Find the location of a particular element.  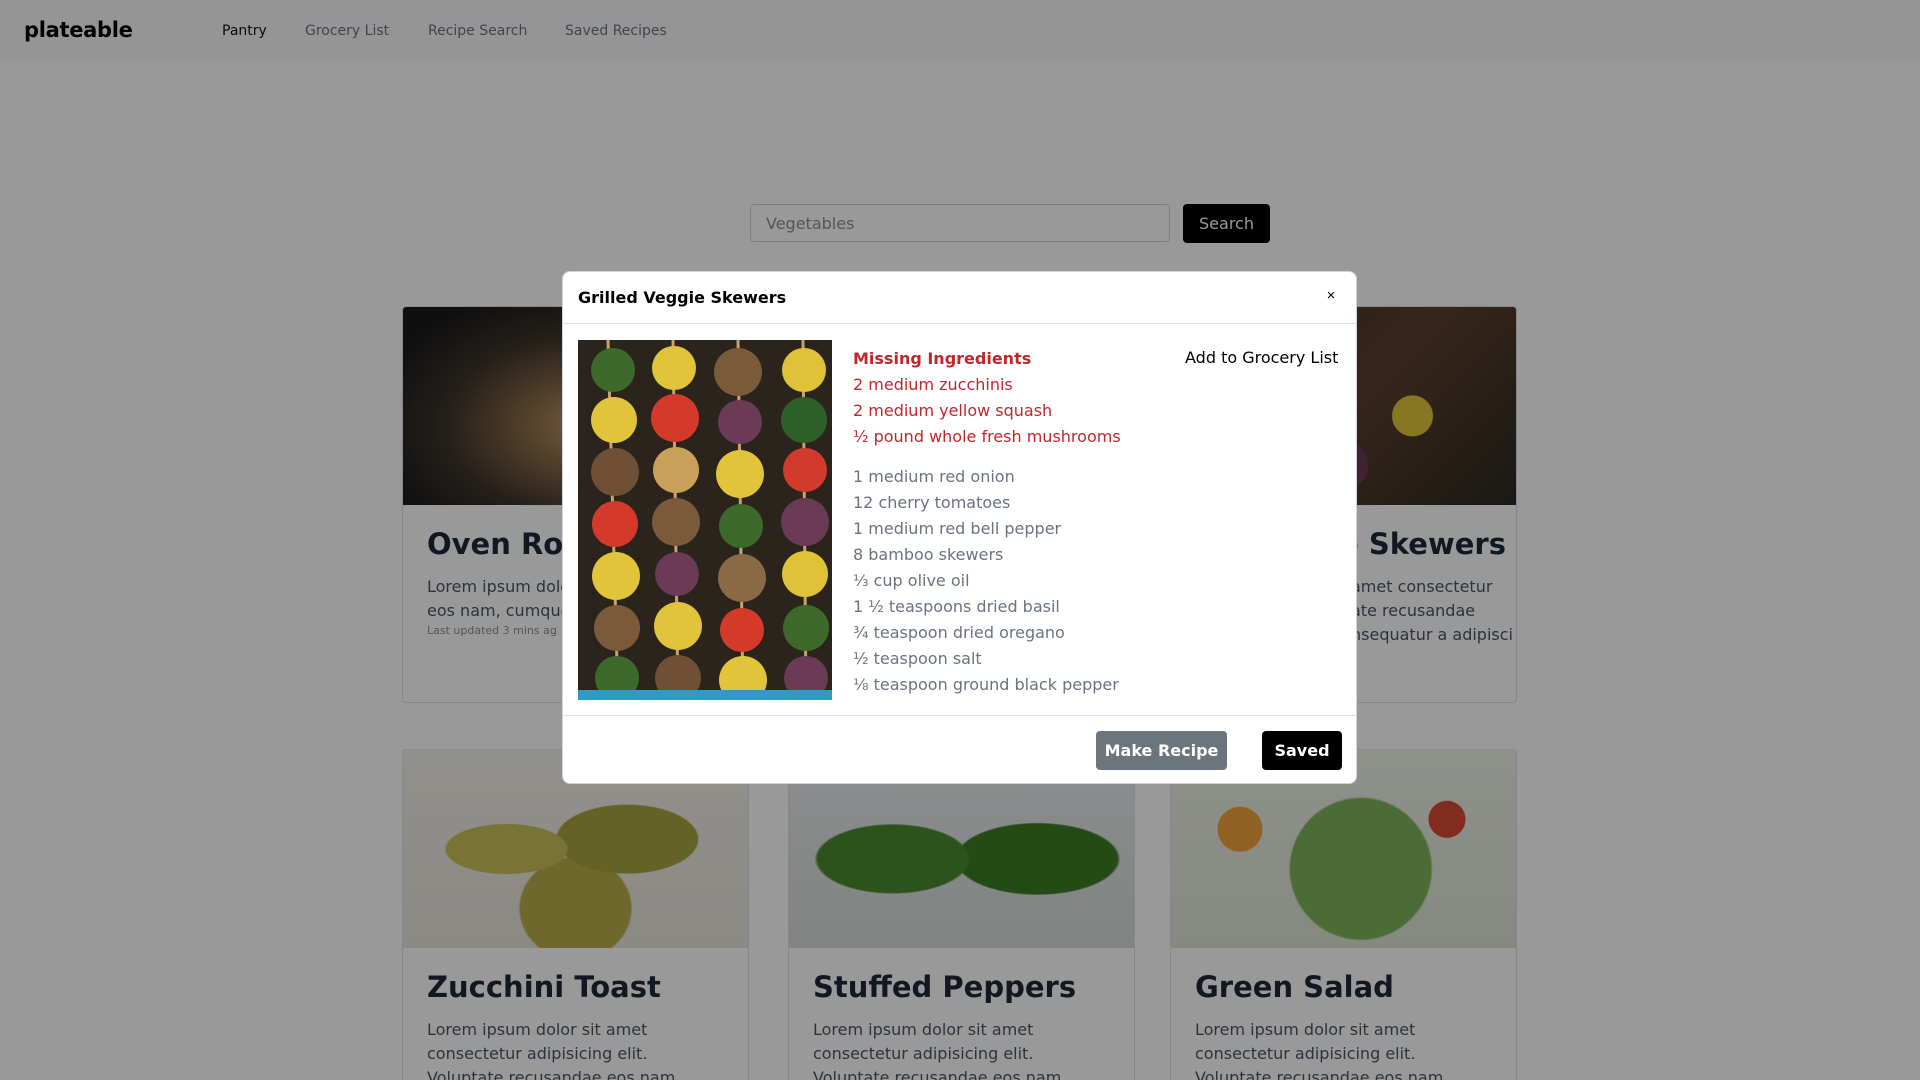

ingredient-item: 12 cherry tomatoes is located at coordinates (932, 502).